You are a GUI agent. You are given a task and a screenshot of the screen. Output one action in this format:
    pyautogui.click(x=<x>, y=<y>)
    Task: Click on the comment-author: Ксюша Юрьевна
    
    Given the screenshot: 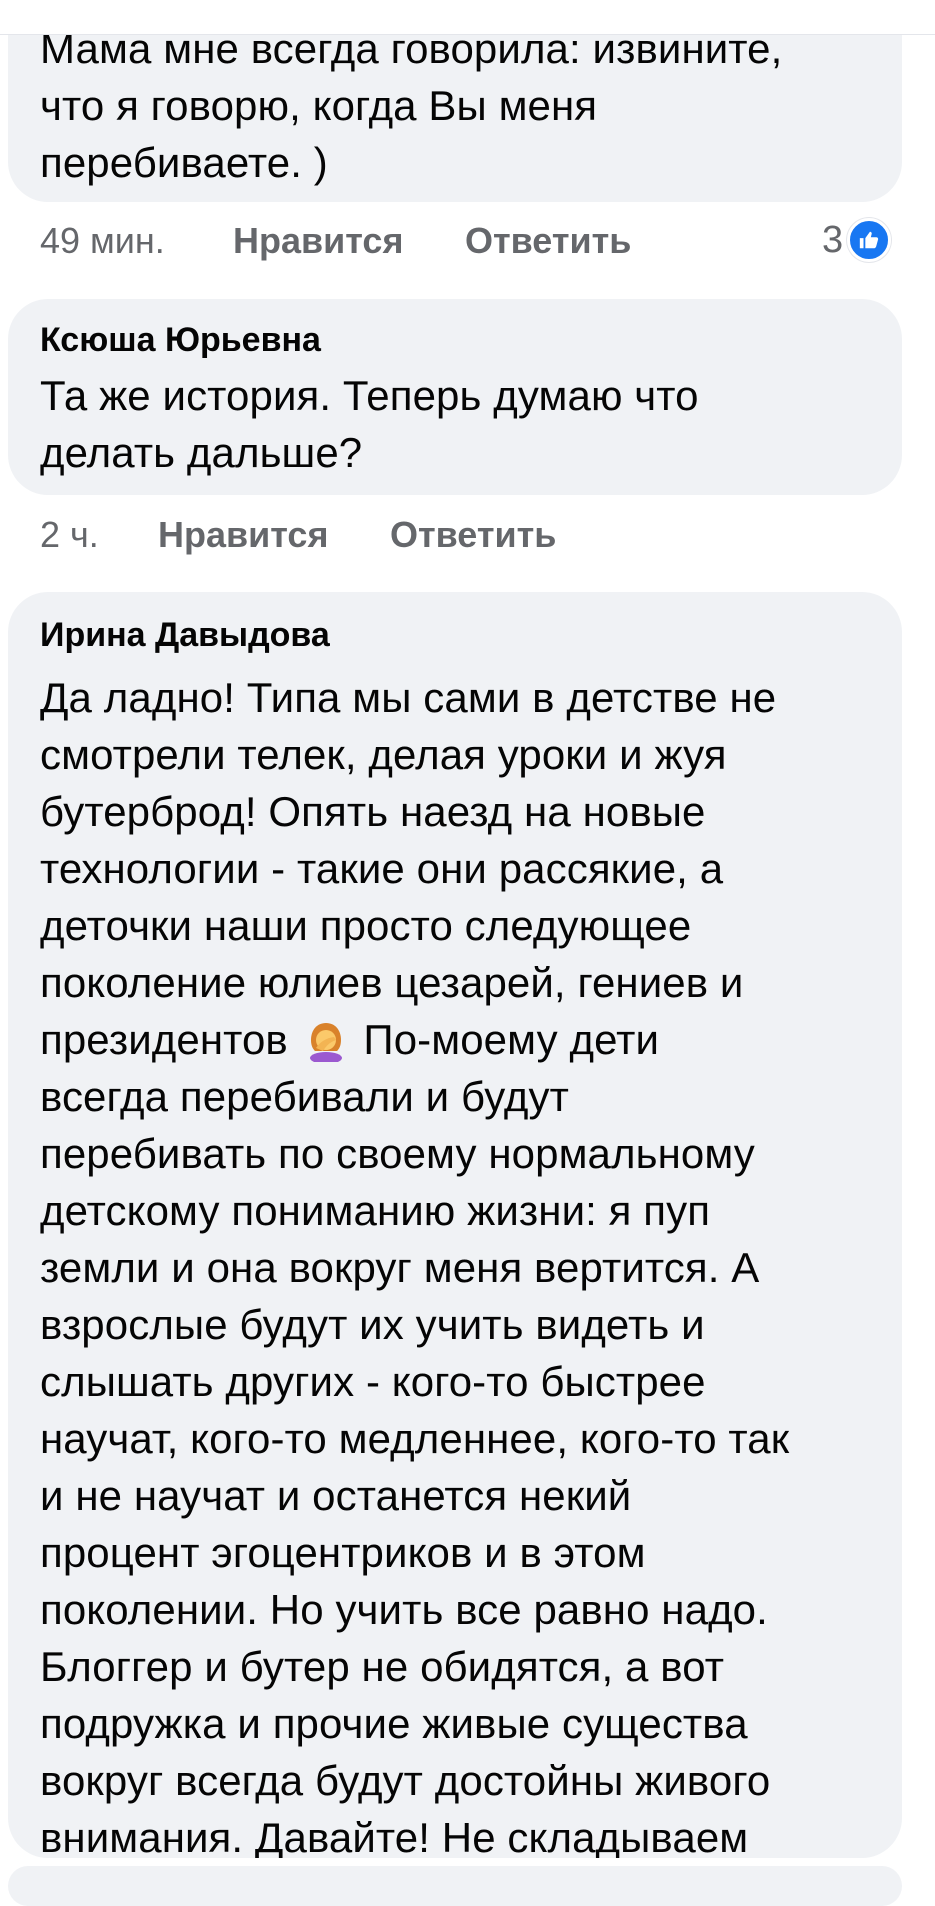 What is the action you would take?
    pyautogui.click(x=455, y=340)
    